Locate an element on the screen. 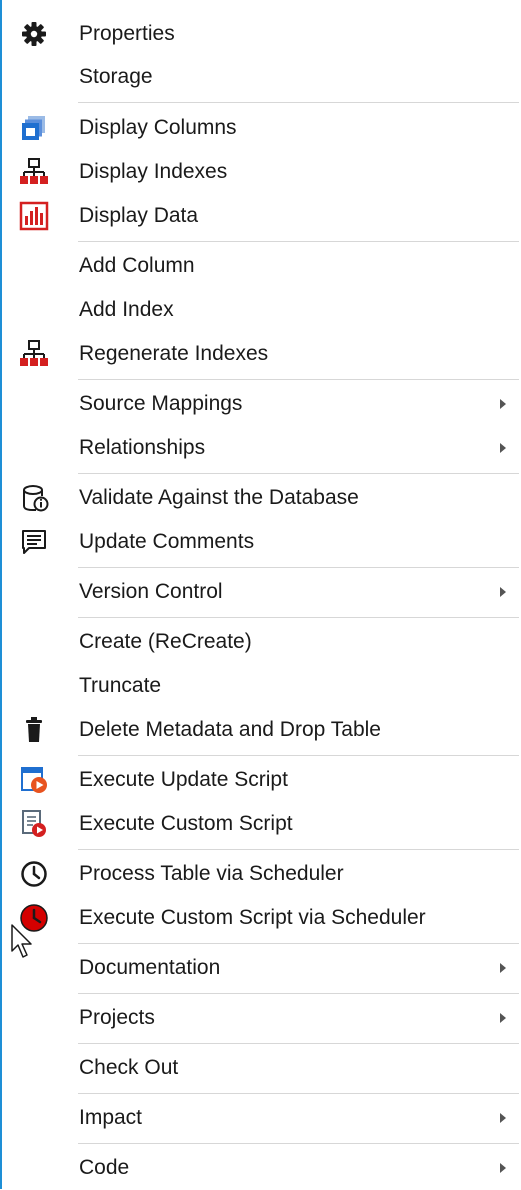  menu-item-label: Storage is located at coordinates (116, 76).